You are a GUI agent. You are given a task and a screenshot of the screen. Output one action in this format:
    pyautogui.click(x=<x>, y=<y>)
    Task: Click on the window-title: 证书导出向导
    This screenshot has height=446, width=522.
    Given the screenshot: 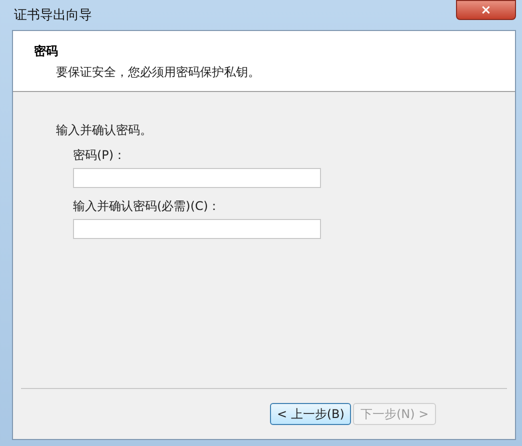 What is the action you would take?
    pyautogui.click(x=53, y=15)
    